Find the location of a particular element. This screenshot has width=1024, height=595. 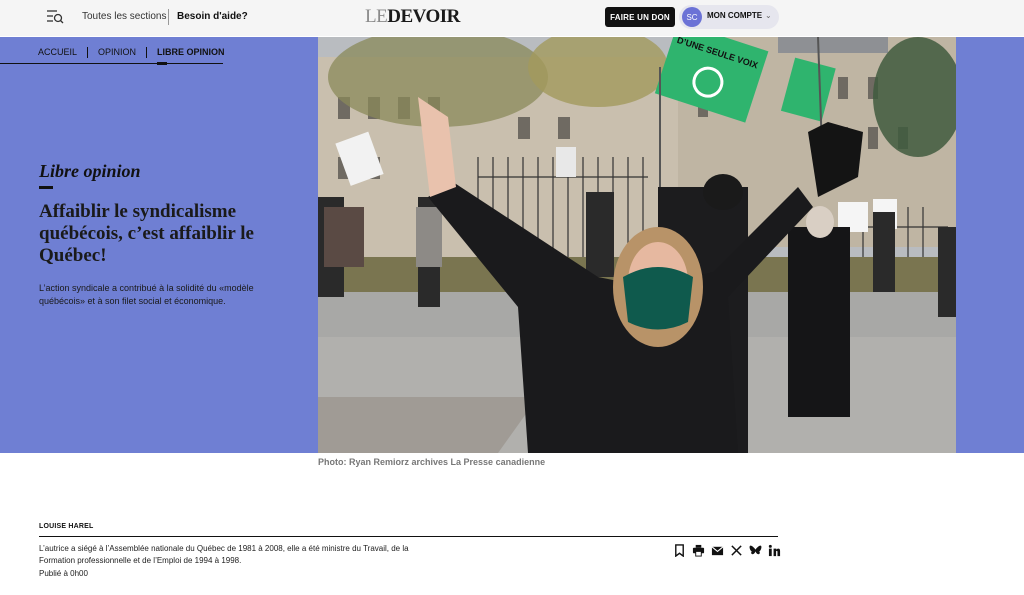

all-sections-link: Toutes les sections is located at coordinates (124, 16).